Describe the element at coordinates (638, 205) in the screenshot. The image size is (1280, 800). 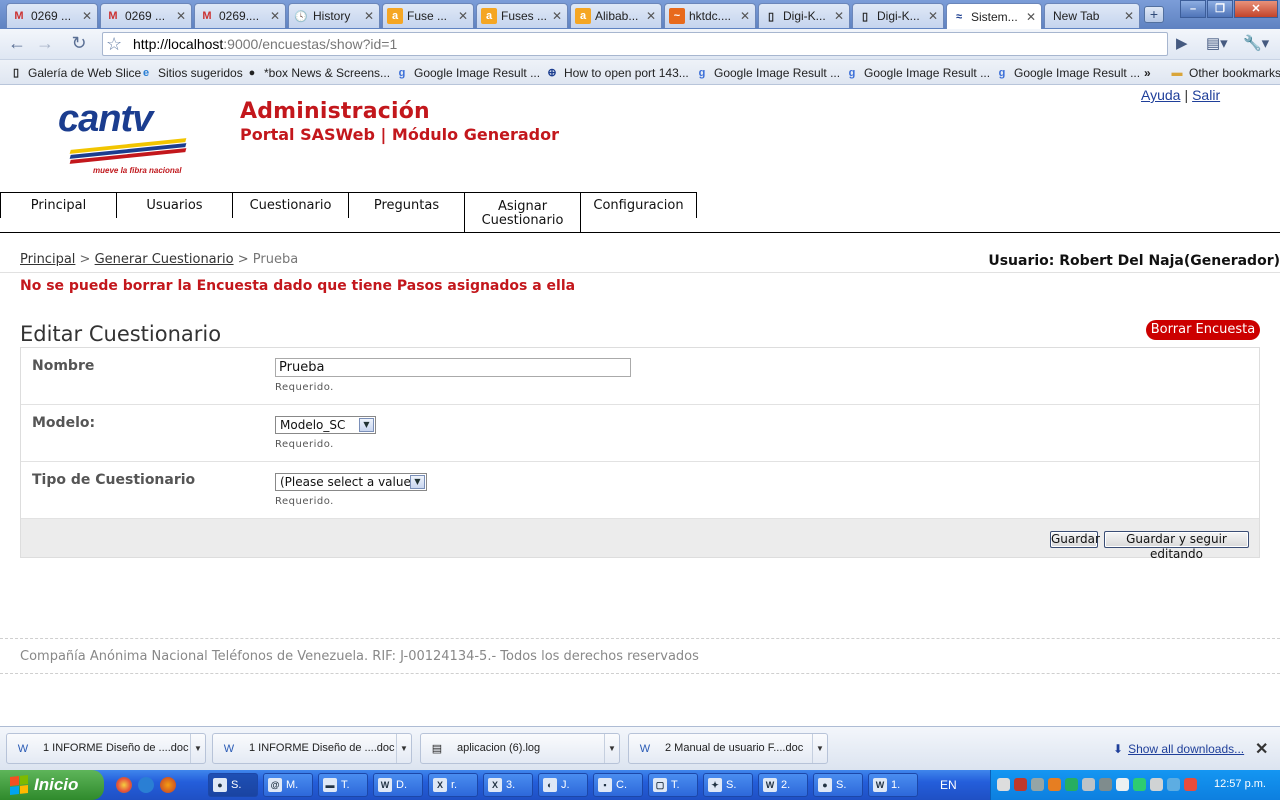
I see `menu-configuracion: Configuracion` at that location.